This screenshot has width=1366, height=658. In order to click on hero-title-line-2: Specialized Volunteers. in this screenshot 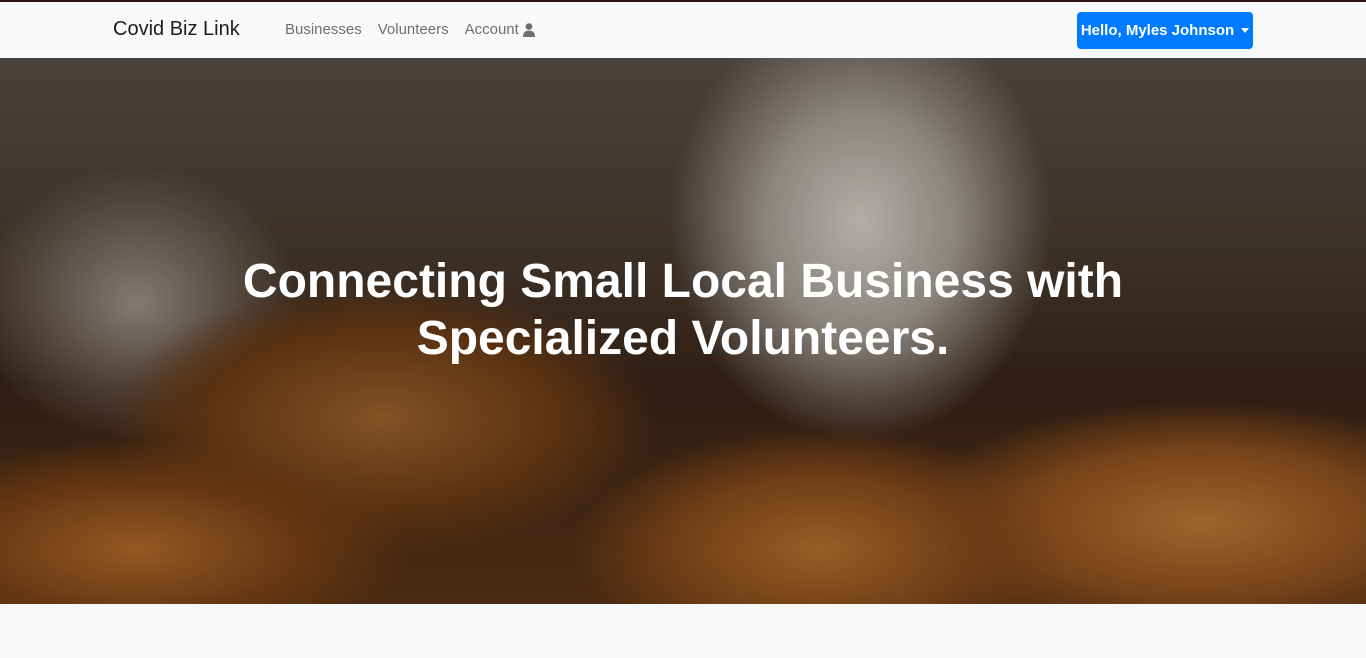, I will do `click(683, 338)`.